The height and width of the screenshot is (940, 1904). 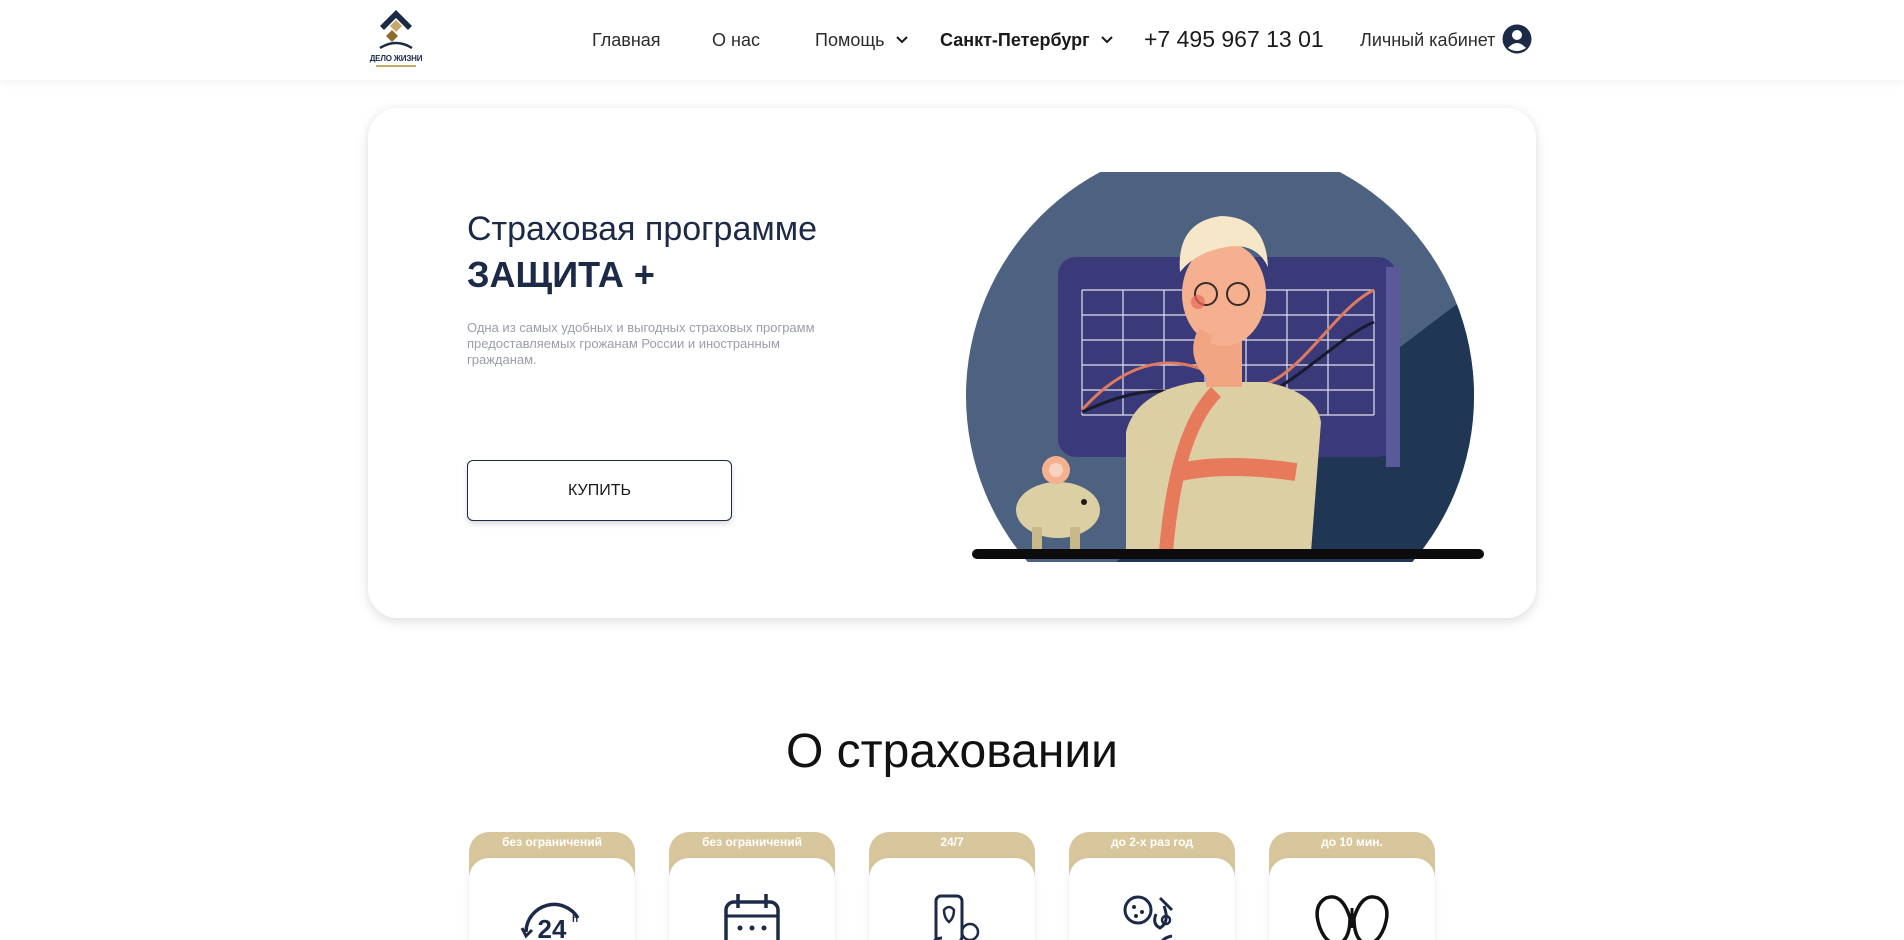 What do you see at coordinates (561, 274) in the screenshot?
I see `hero-program-name: ЗАЩИТА +` at bounding box center [561, 274].